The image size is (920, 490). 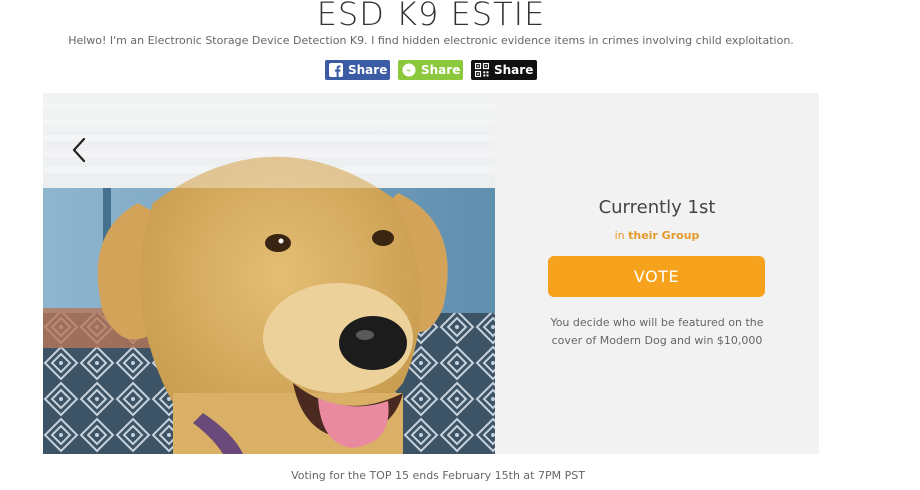 I want to click on group-line: in their Group, so click(x=657, y=235).